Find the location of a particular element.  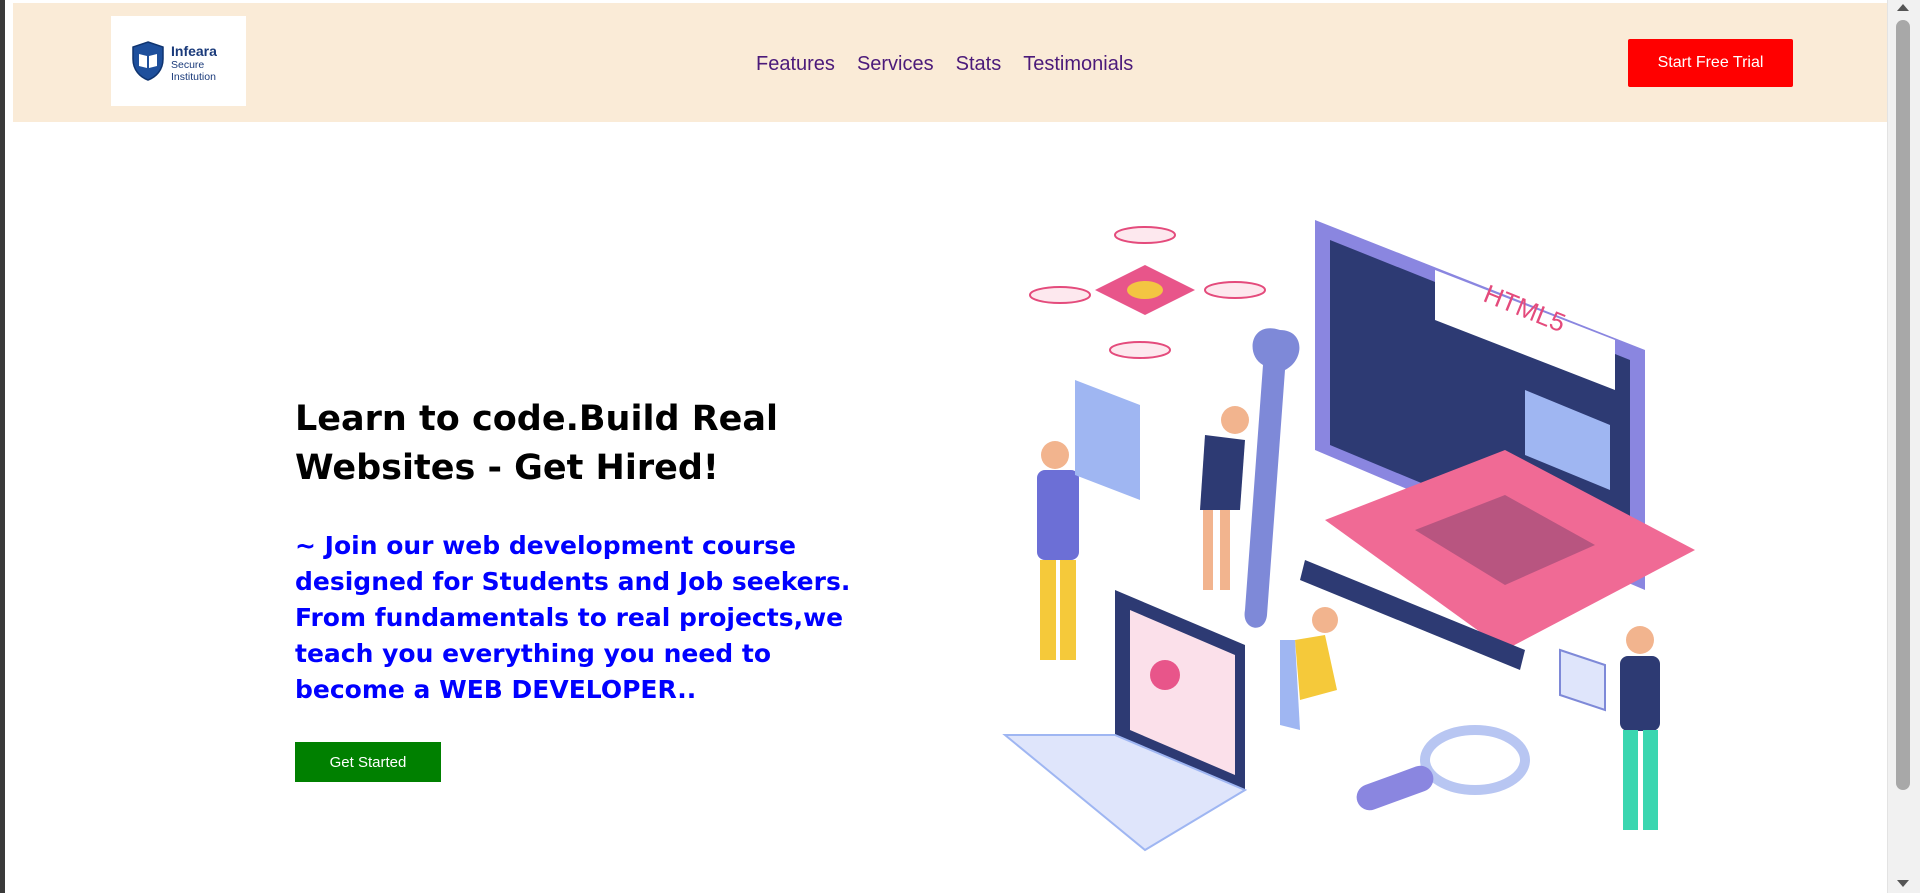

shield-book-icon is located at coordinates (148, 61).